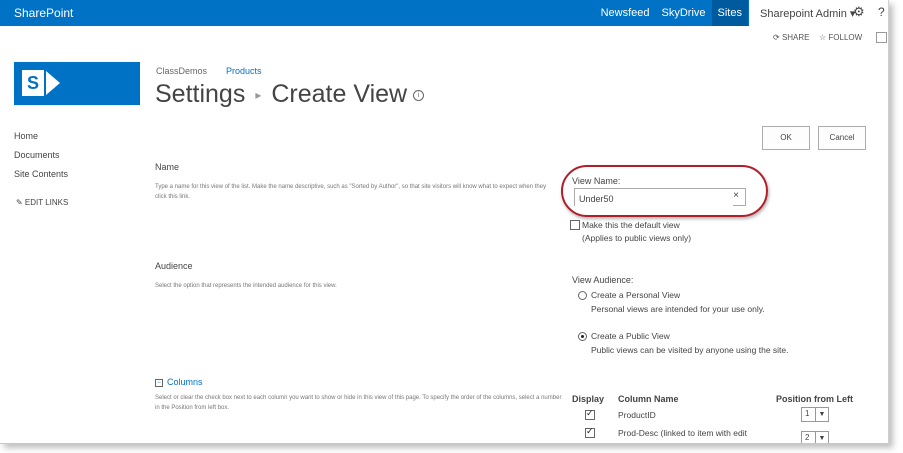  I want to click on top-nav: Newsfeed SkyDrive Sites, so click(671, 13).